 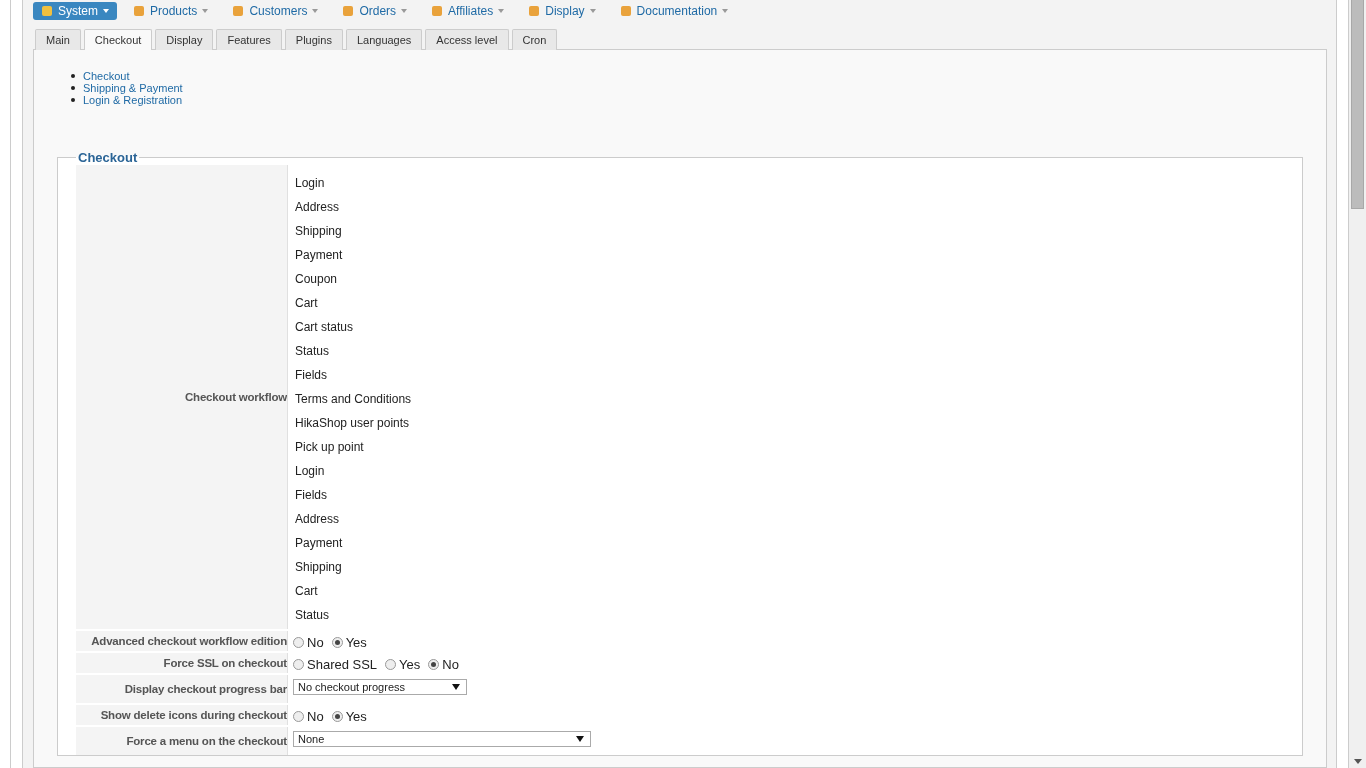 I want to click on menu-item: Customers, so click(x=275, y=11).